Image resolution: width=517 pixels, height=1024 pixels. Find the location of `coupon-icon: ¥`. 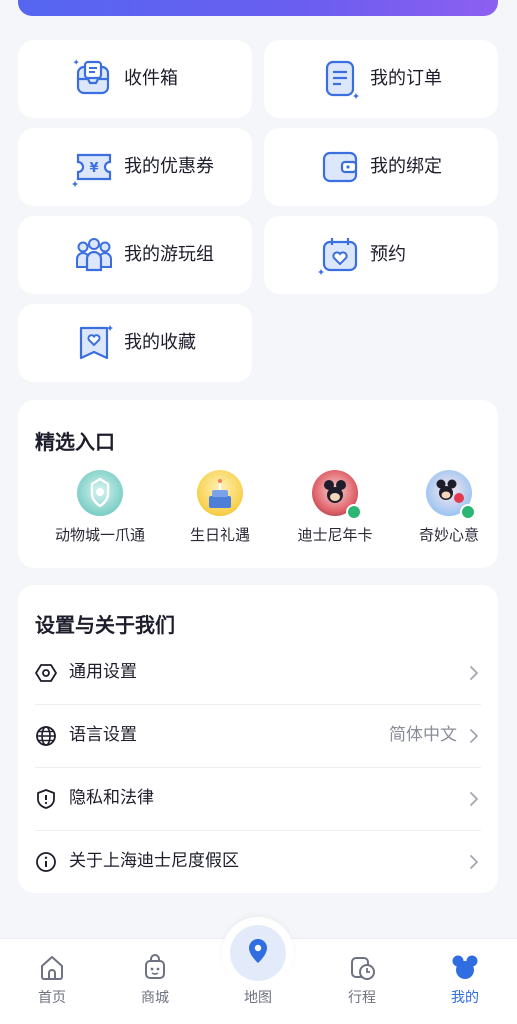

coupon-icon: ¥ is located at coordinates (92, 170).